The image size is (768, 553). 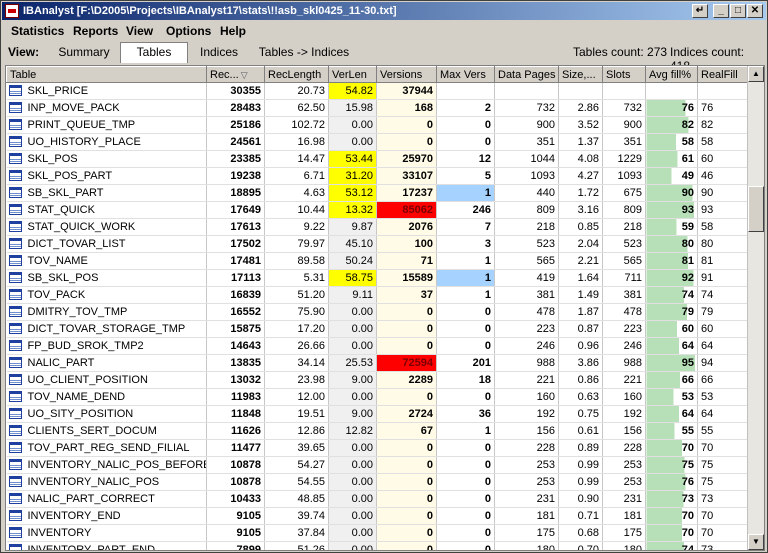 What do you see at coordinates (671, 397) in the screenshot?
I see `cell-avg: 53` at bounding box center [671, 397].